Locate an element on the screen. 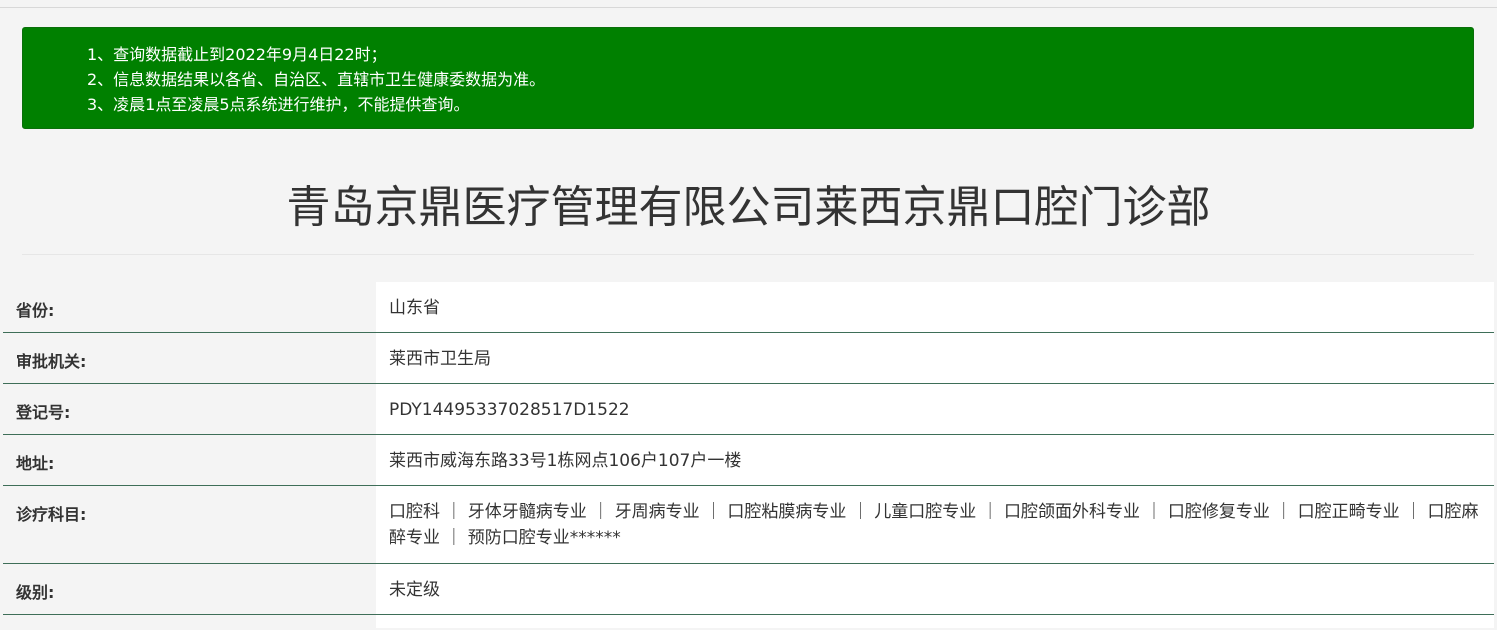 The image size is (1497, 630). page-title: 青岛京鼎医疗管理有限公司莱西京鼎口腔门诊部 is located at coordinates (748, 207).